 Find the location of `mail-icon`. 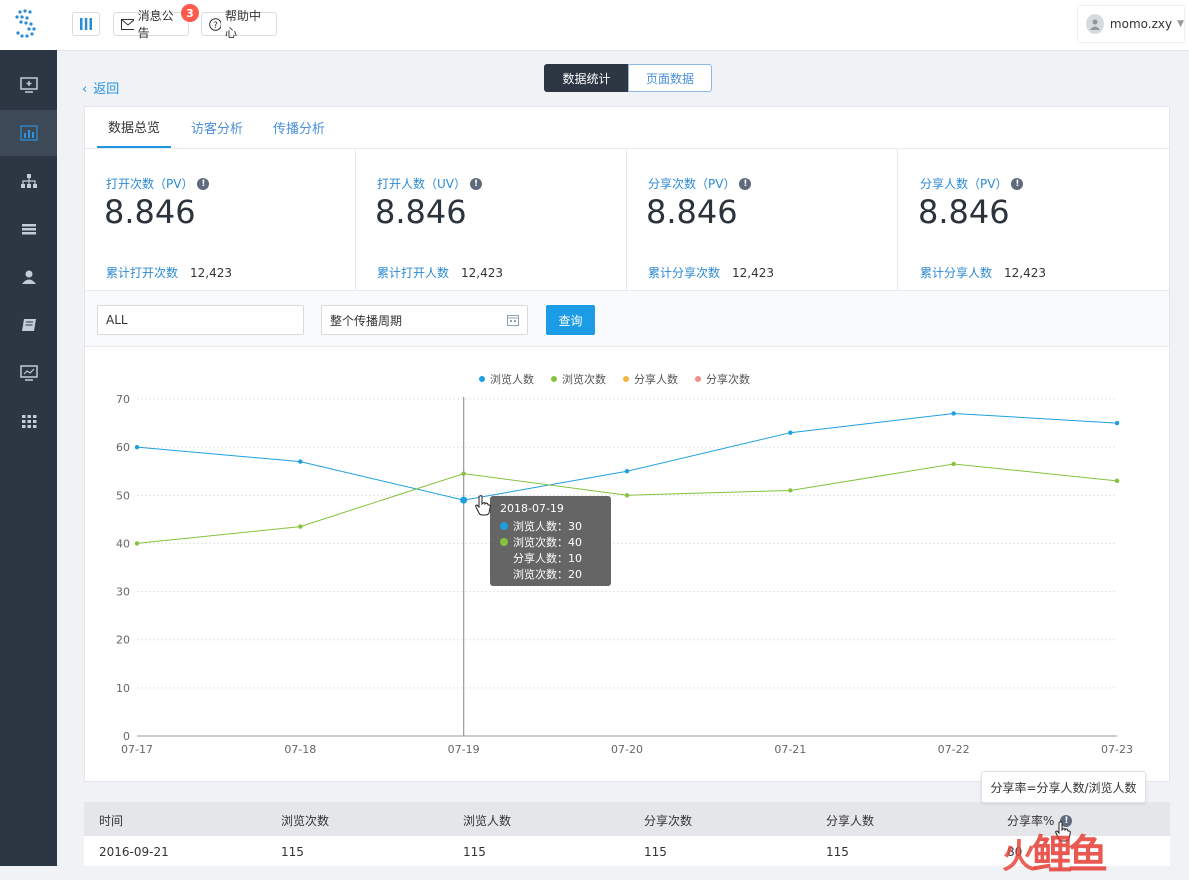

mail-icon is located at coordinates (127, 24).